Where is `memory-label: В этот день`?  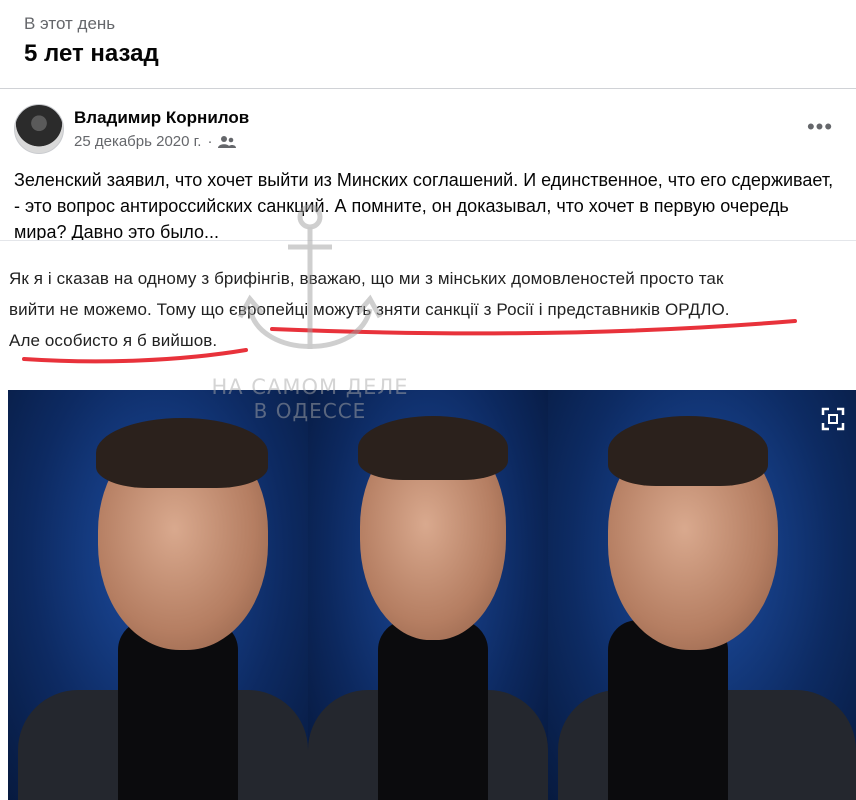 memory-label: В этот день is located at coordinates (70, 23).